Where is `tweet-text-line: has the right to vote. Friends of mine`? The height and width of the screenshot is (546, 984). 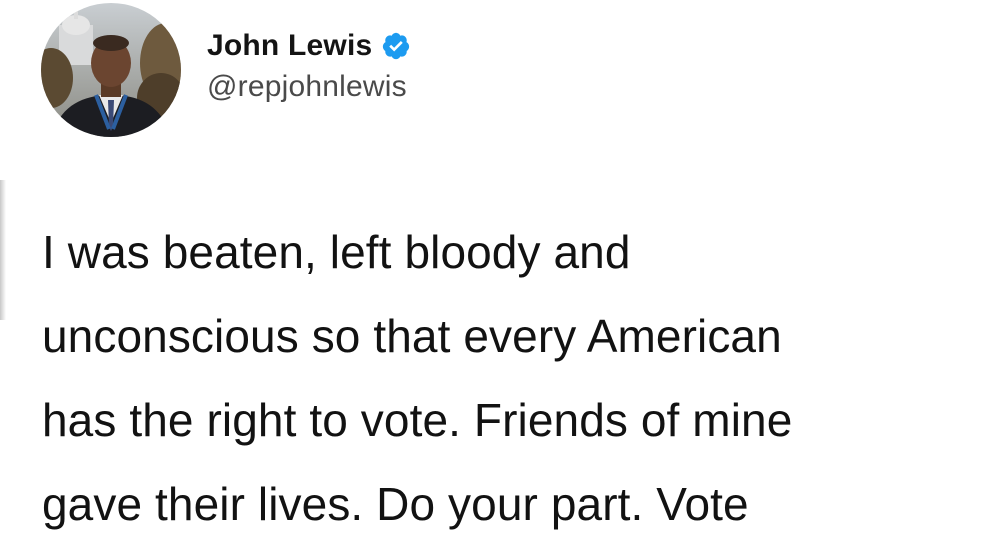
tweet-text-line: has the right to vote. Friends of mine is located at coordinates (417, 420).